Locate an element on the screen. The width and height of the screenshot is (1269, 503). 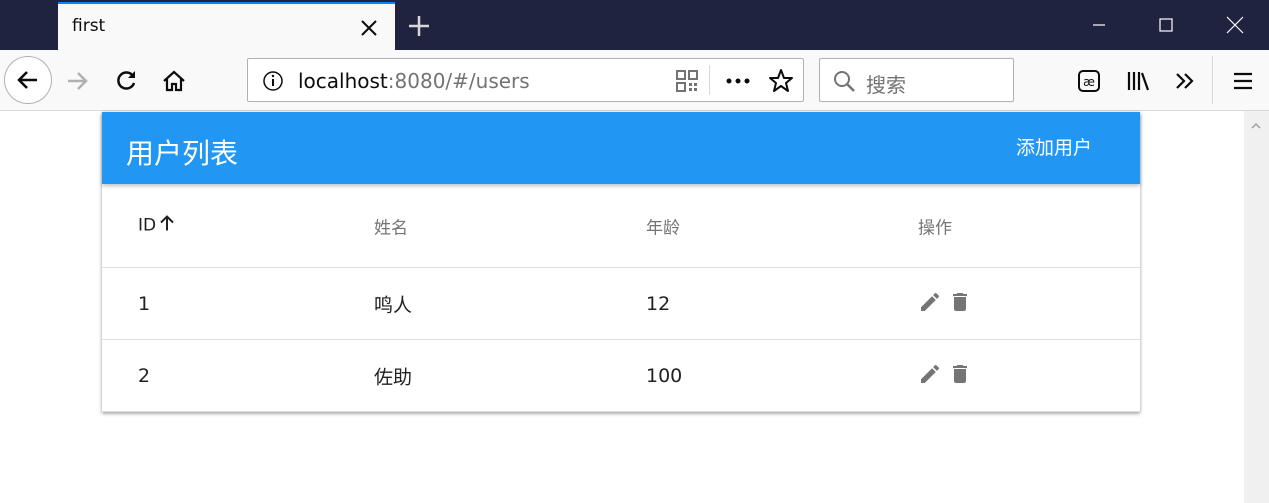
svg-text: æ is located at coordinates (1089, 82).